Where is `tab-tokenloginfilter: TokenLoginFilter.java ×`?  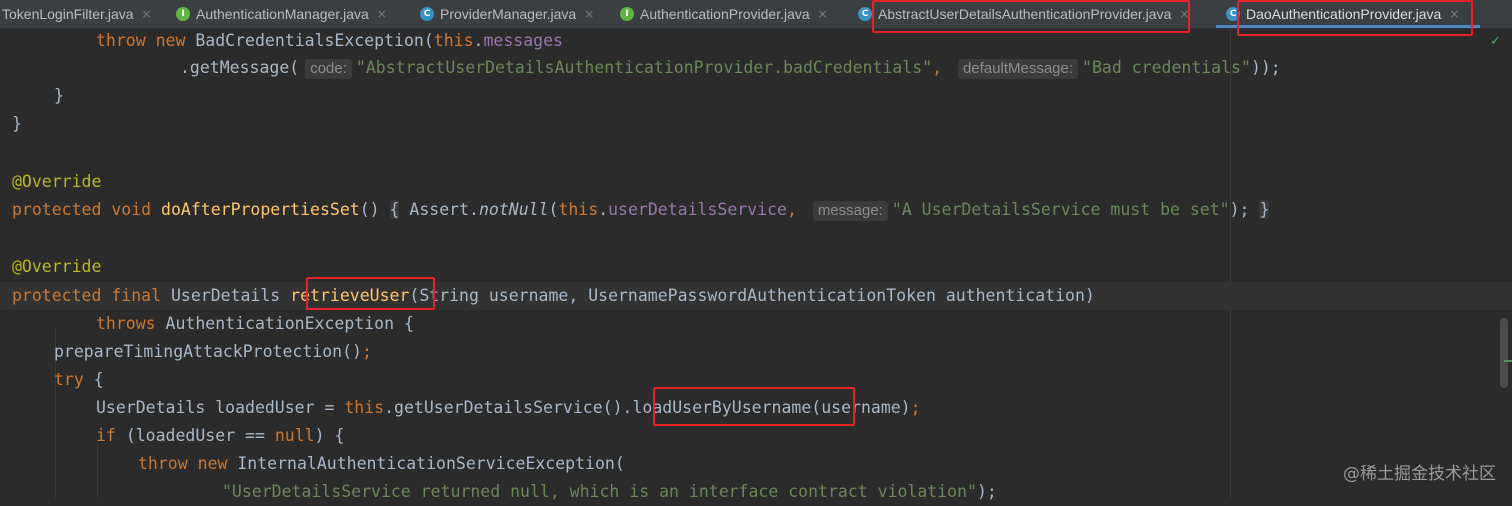 tab-tokenloginfilter: TokenLoginFilter.java × is located at coordinates (77, 14).